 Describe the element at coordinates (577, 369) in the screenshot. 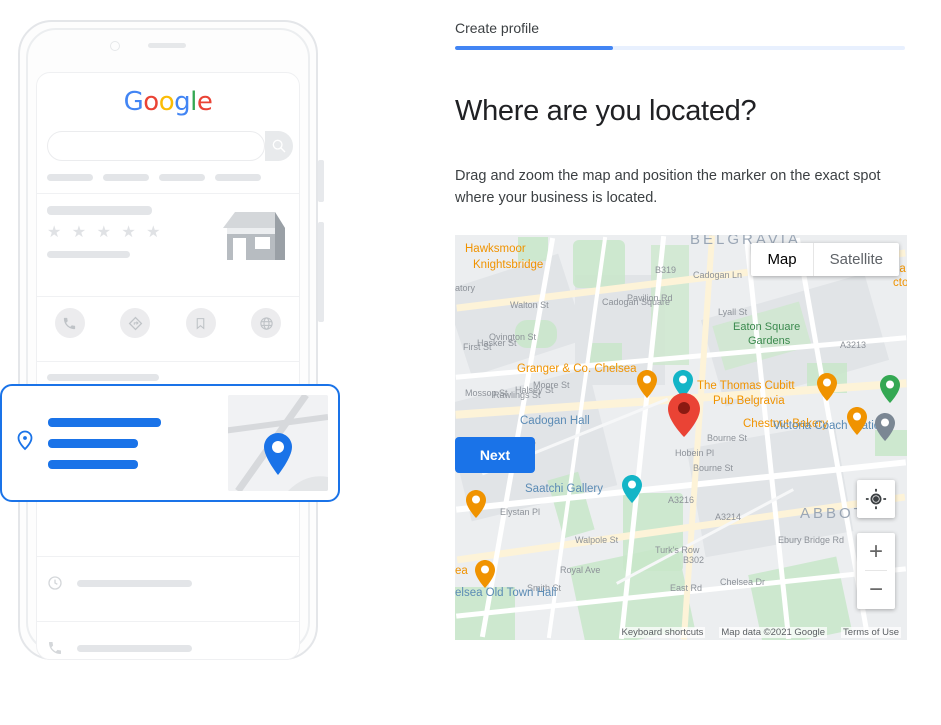

I see `map-label: Granger & Co. Chelsea` at that location.